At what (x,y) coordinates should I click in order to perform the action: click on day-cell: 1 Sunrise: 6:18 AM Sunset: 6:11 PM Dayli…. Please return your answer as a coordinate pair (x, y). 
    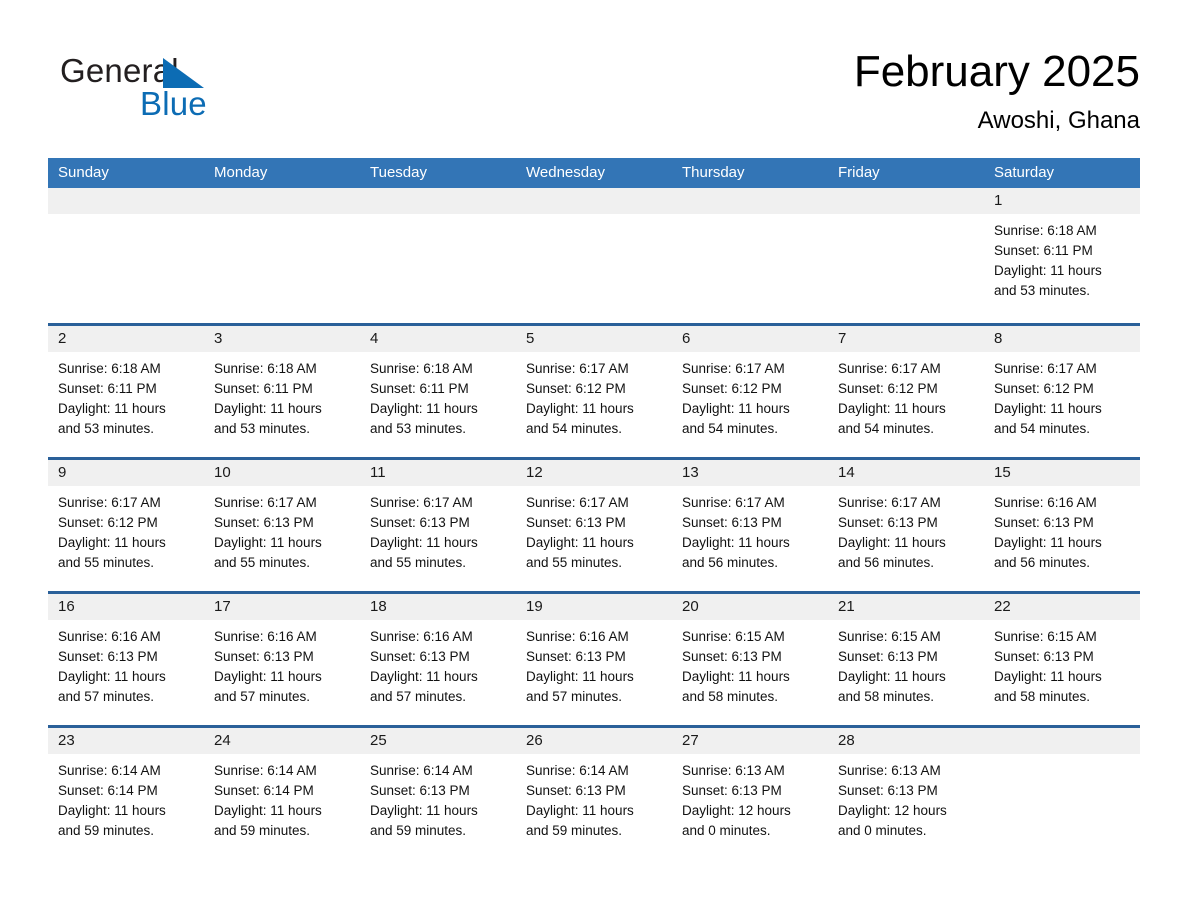
    Looking at the image, I should click on (1062, 255).